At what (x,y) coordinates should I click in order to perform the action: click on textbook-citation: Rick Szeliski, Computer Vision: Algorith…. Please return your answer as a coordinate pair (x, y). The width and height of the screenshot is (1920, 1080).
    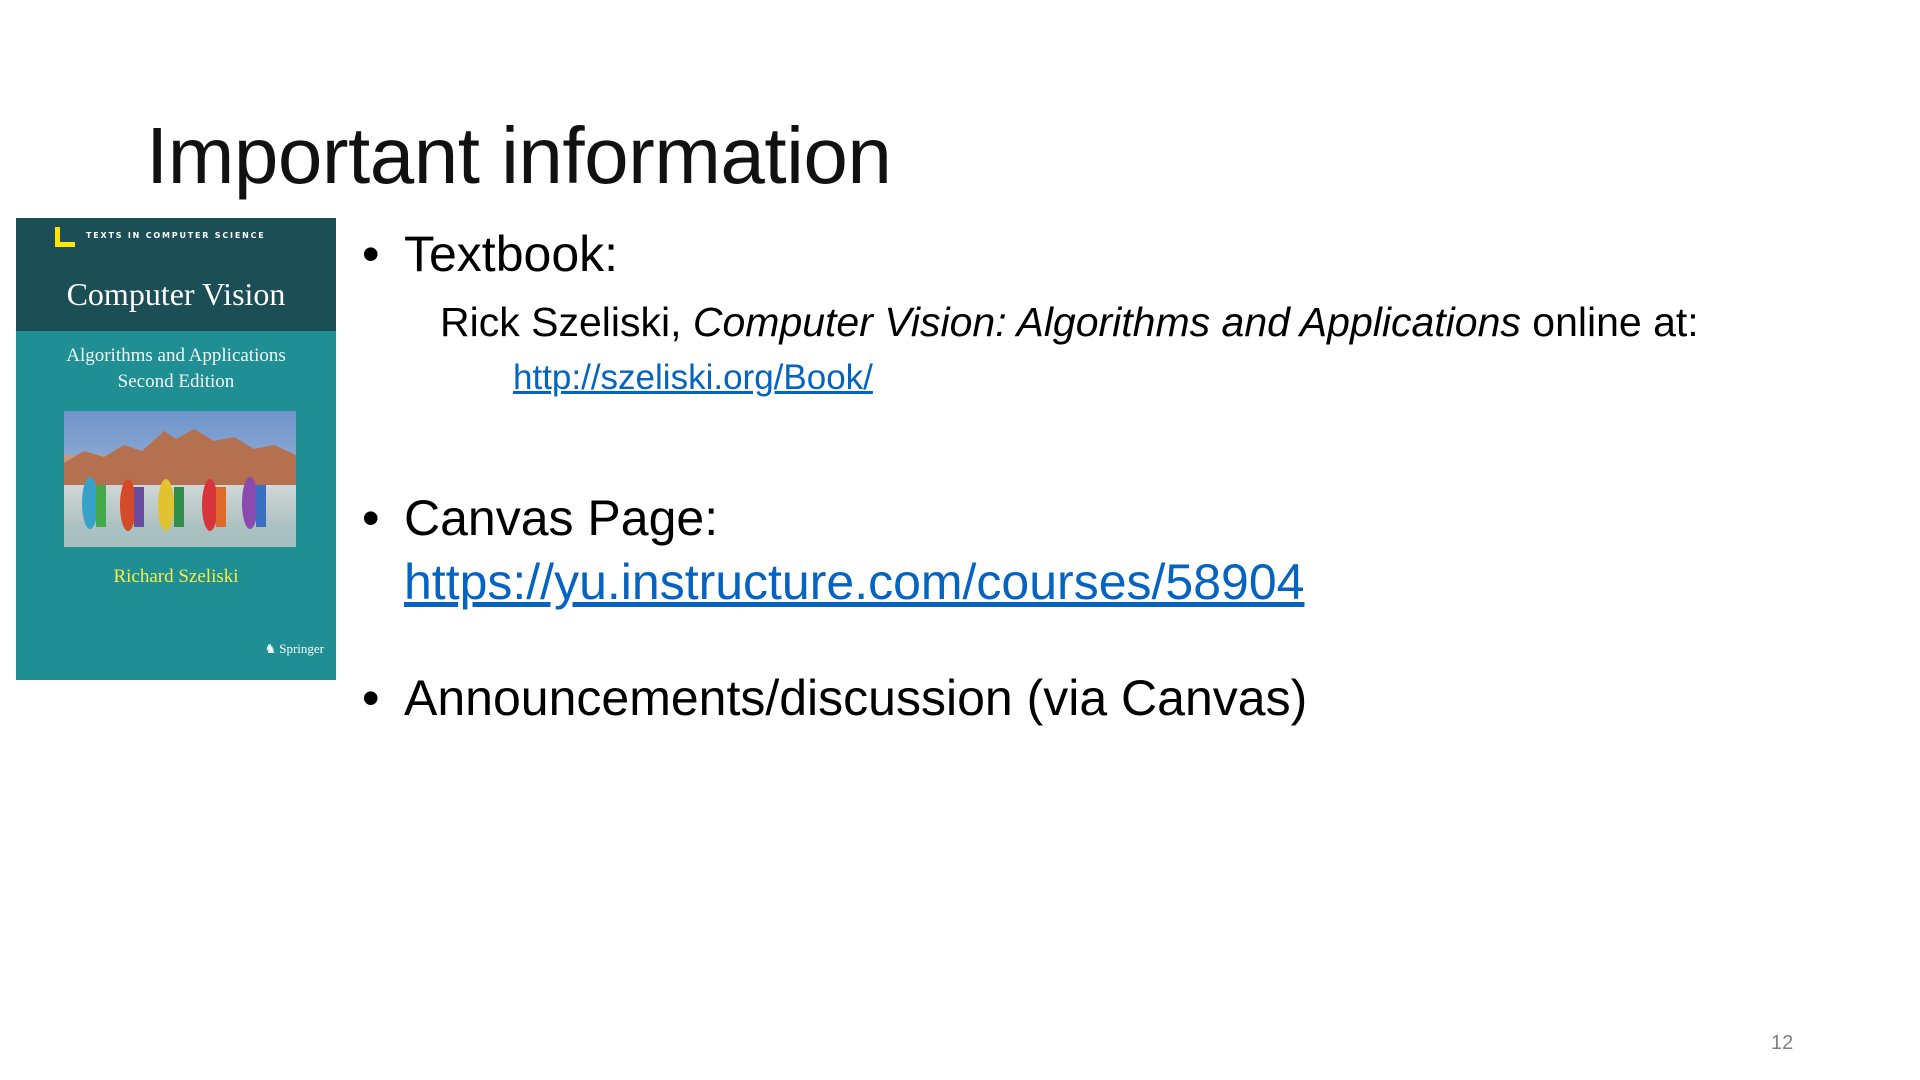
    Looking at the image, I should click on (1069, 322).